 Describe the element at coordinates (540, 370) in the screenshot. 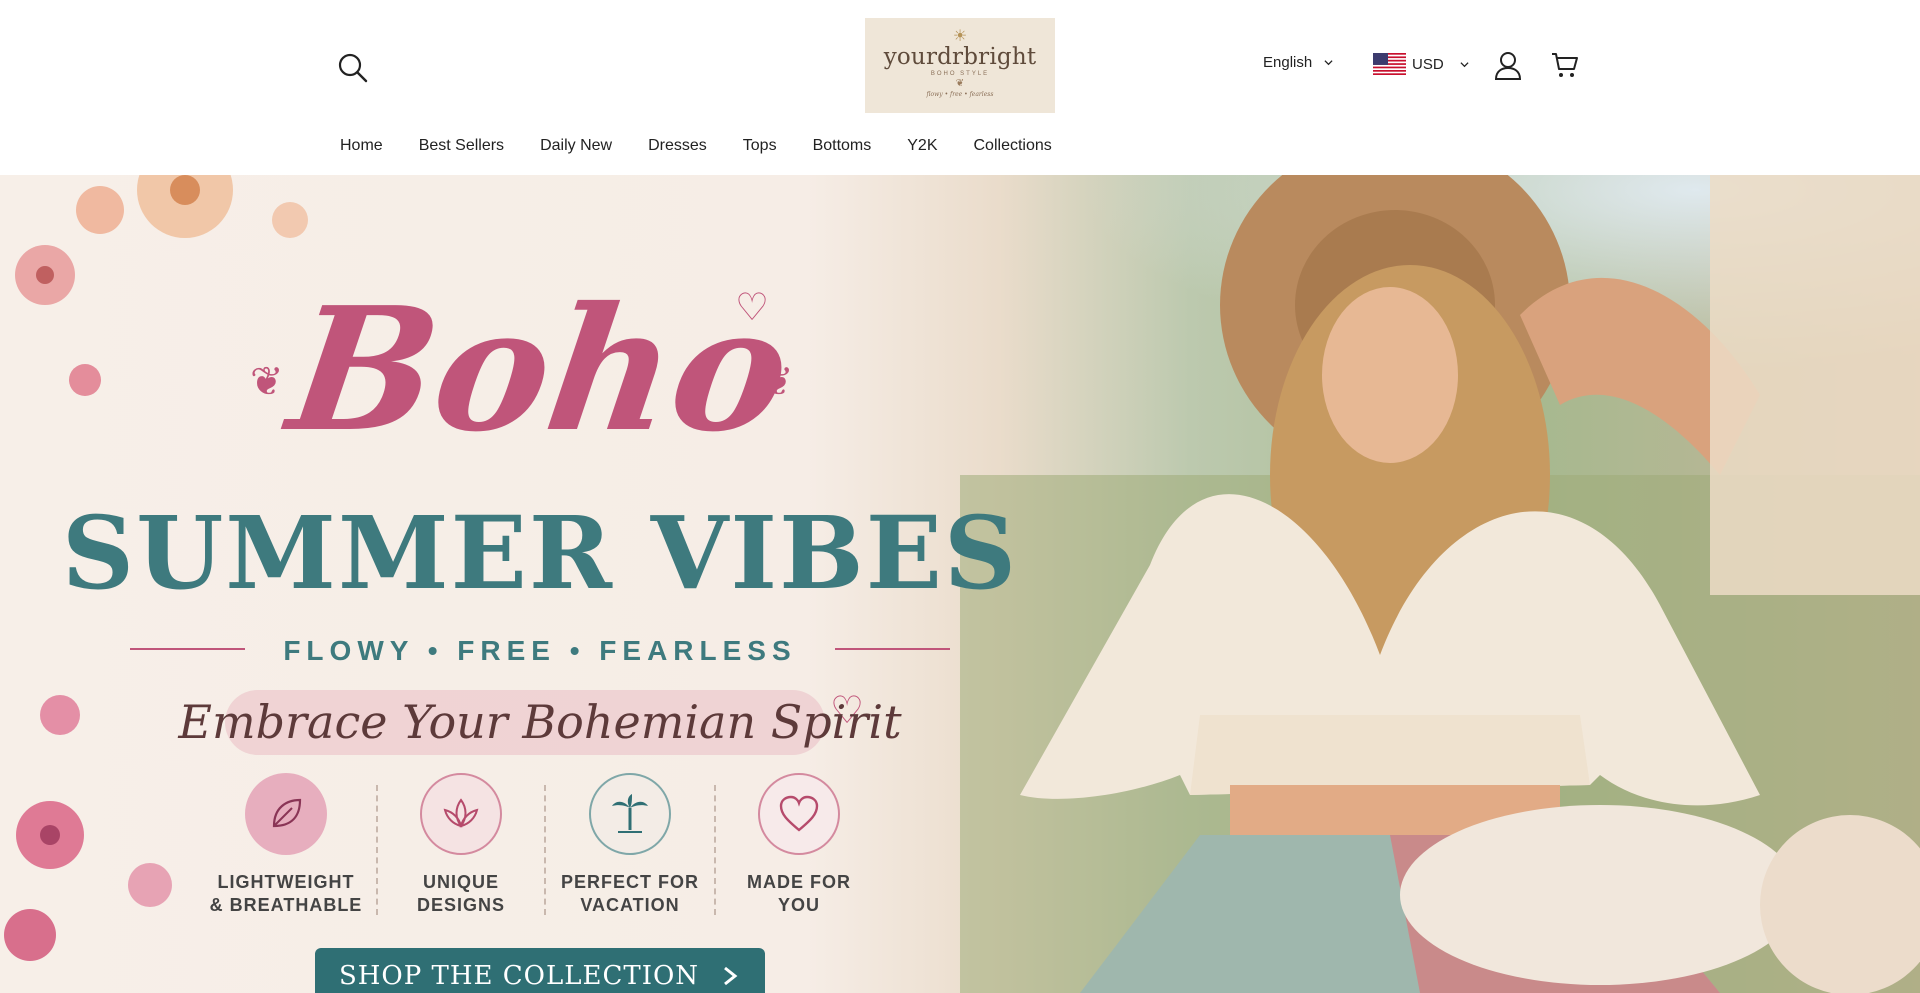

I see `hero-title-script: Boho` at that location.